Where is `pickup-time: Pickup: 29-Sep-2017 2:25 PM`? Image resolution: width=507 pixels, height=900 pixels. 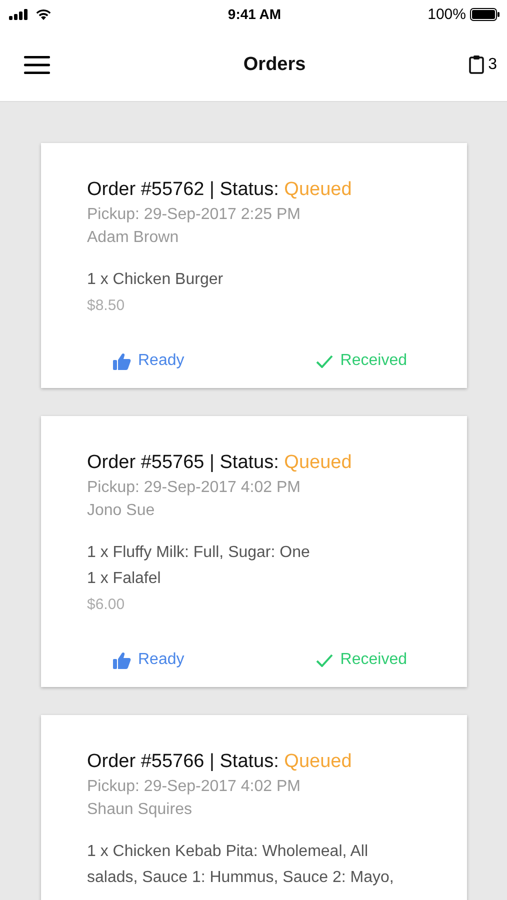 pickup-time: Pickup: 29-Sep-2017 2:25 PM is located at coordinates (194, 215).